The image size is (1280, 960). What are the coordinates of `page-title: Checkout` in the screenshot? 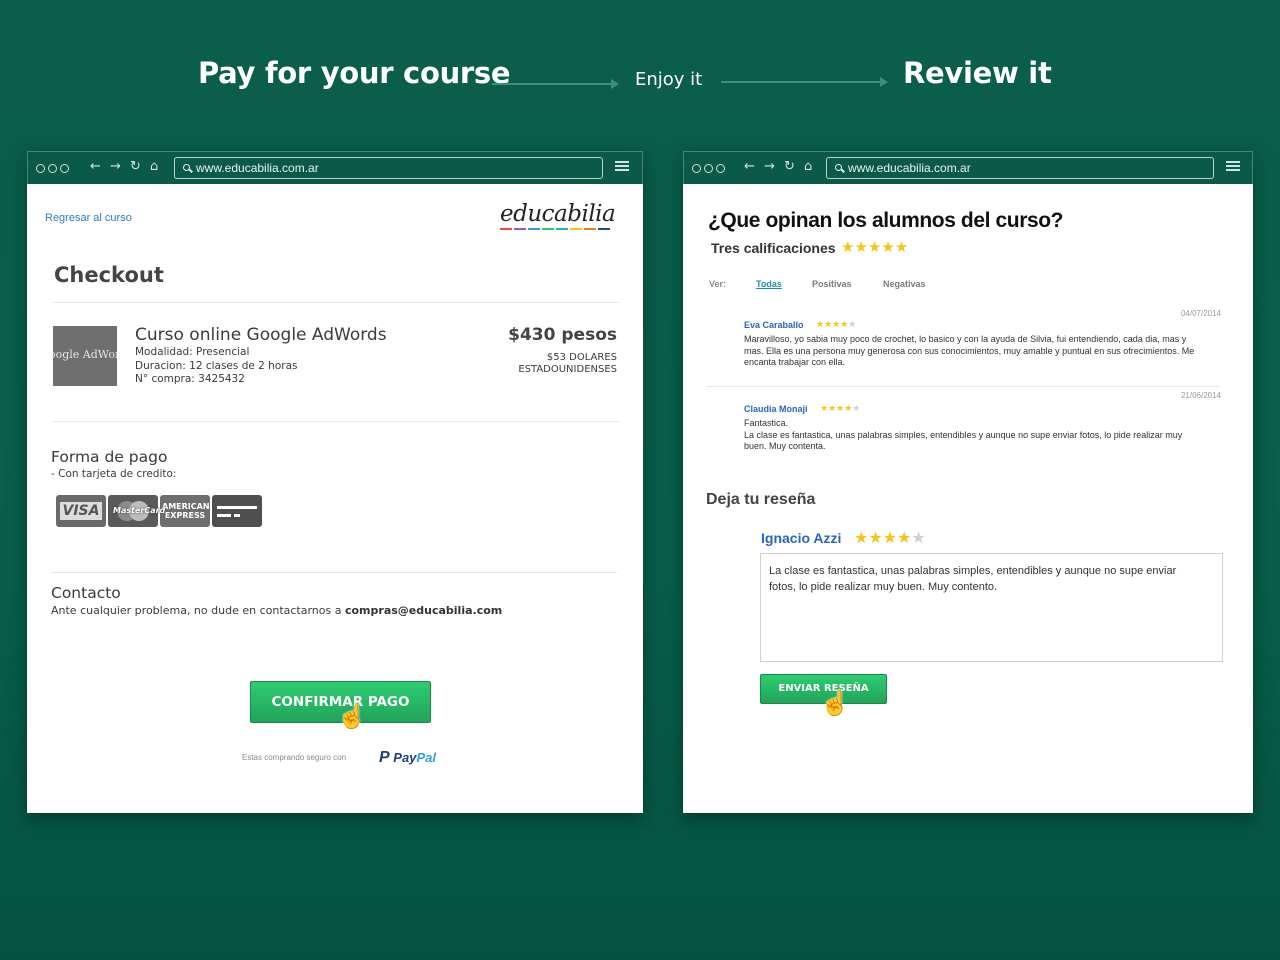 It's located at (109, 275).